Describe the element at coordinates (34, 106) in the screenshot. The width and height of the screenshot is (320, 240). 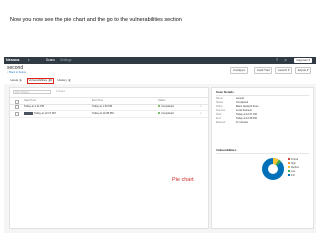
I see `row-start: Today at 1:11 PM` at that location.